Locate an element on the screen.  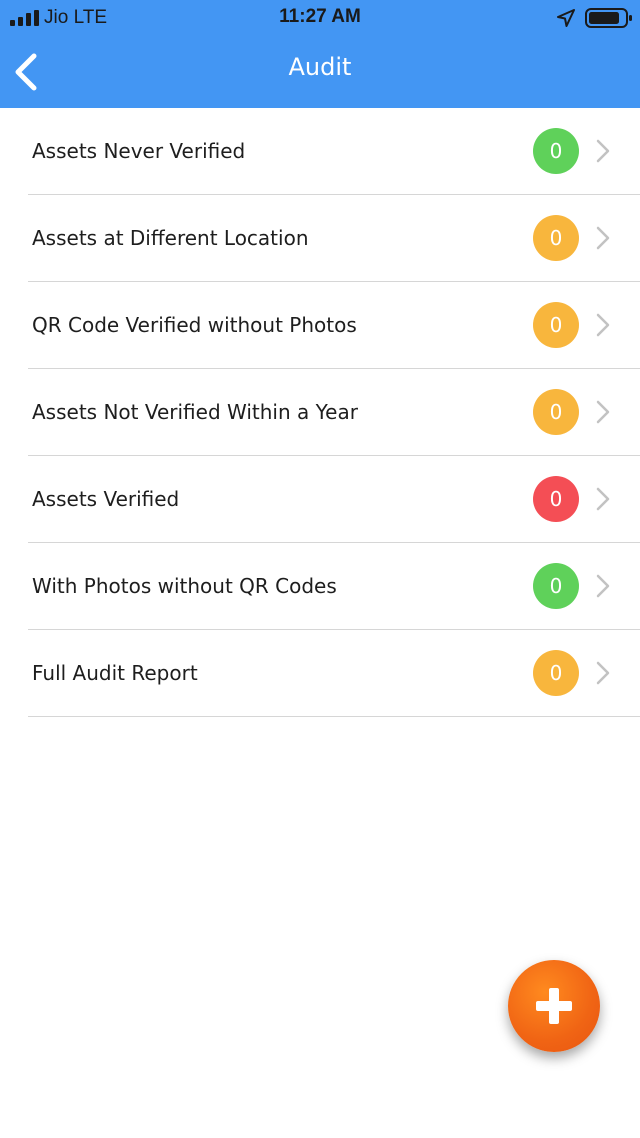
row-label: Assets at Different Location is located at coordinates (170, 238).